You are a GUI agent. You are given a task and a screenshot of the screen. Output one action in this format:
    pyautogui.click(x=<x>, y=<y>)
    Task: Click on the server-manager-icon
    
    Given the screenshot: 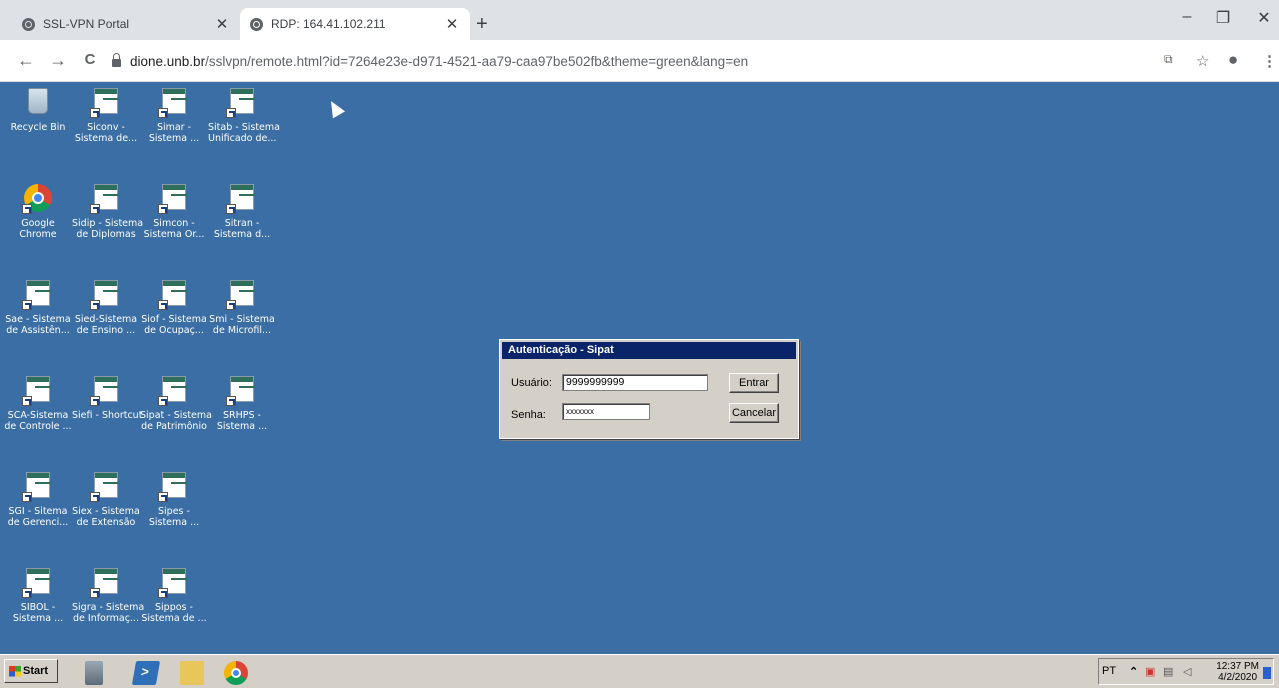 What is the action you would take?
    pyautogui.click(x=94, y=673)
    